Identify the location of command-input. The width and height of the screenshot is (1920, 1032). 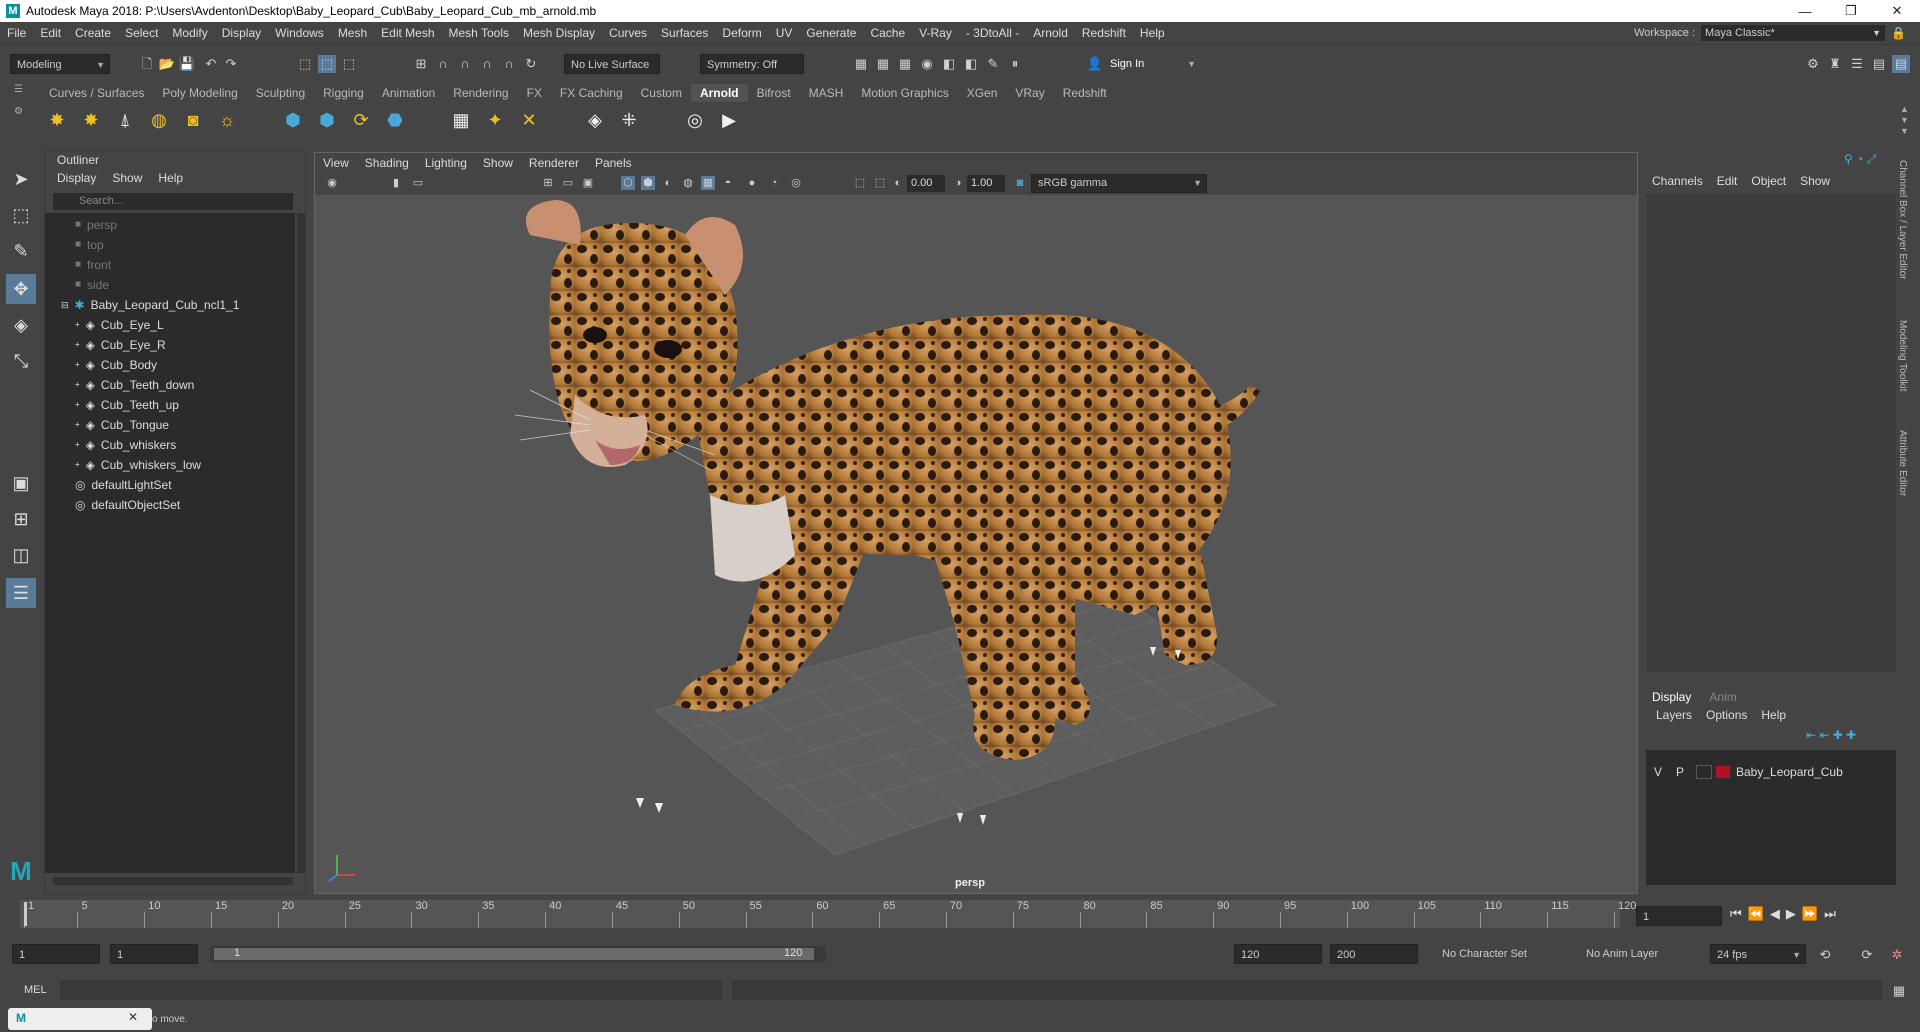
(391, 990).